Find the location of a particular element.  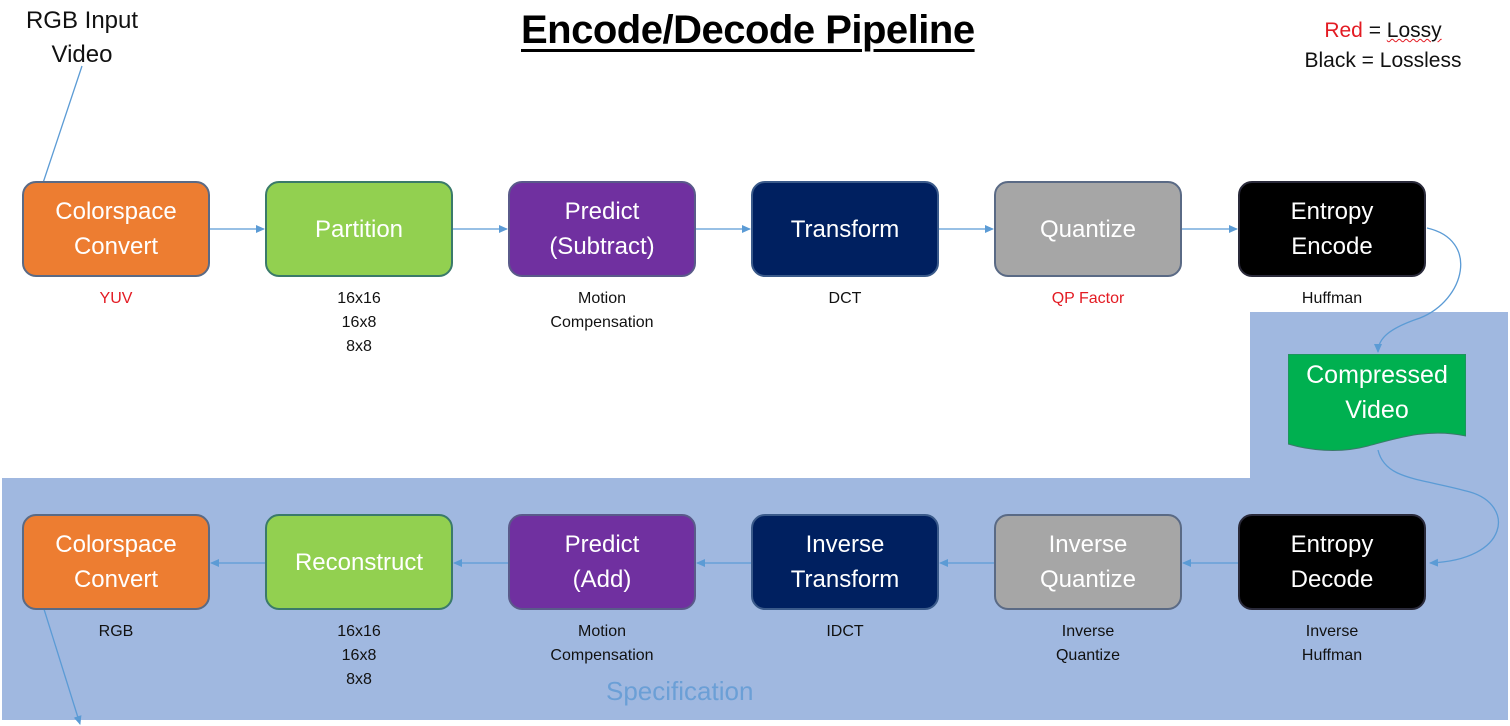

compressed-video-label: Compressed Video is located at coordinates (1377, 392).